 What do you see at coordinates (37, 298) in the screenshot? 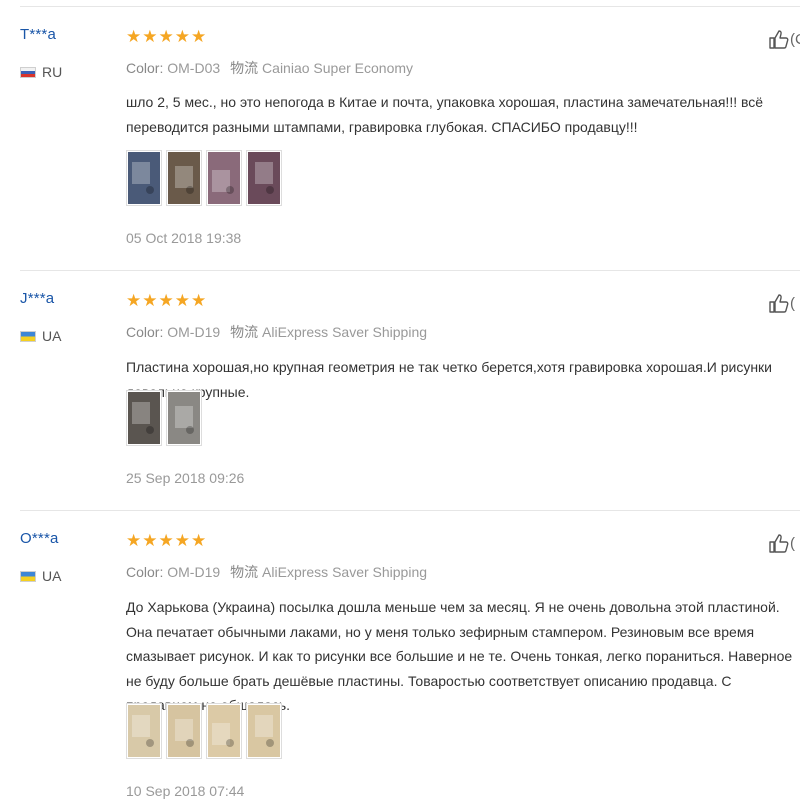
I see `reviewer-name: J***a` at bounding box center [37, 298].